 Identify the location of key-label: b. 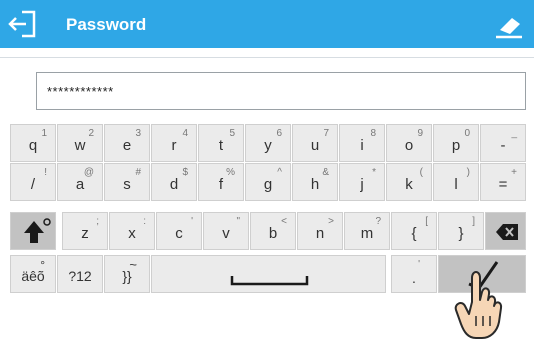
(273, 233).